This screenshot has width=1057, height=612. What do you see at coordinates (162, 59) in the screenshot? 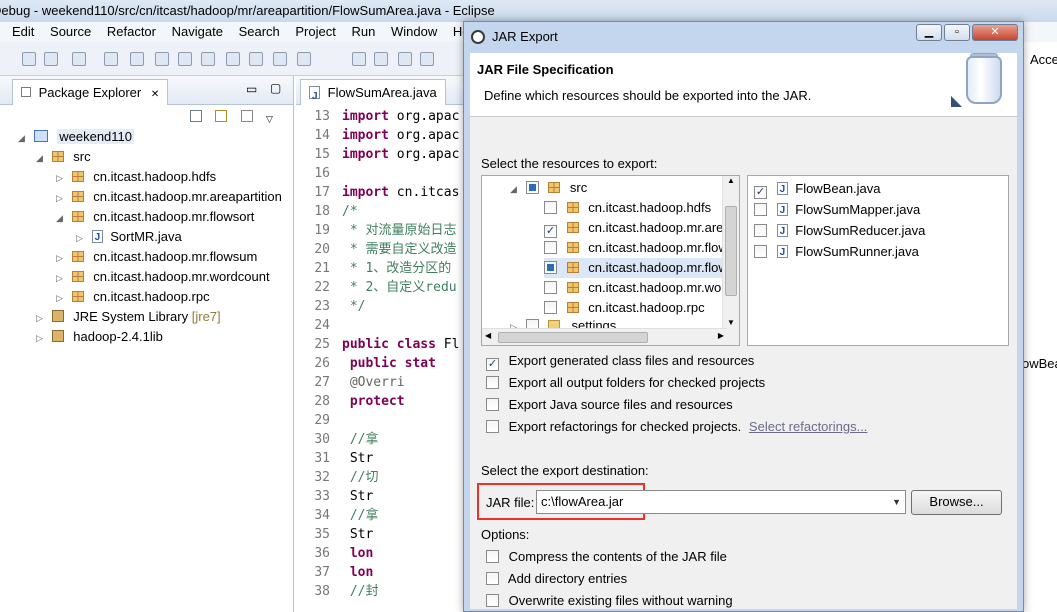
I see `suspend-icon` at bounding box center [162, 59].